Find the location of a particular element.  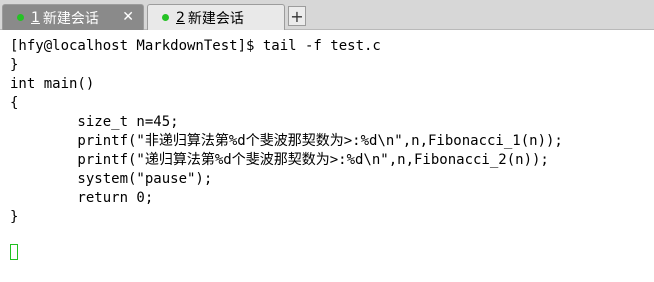

terminal-line: int main() is located at coordinates (52, 84).